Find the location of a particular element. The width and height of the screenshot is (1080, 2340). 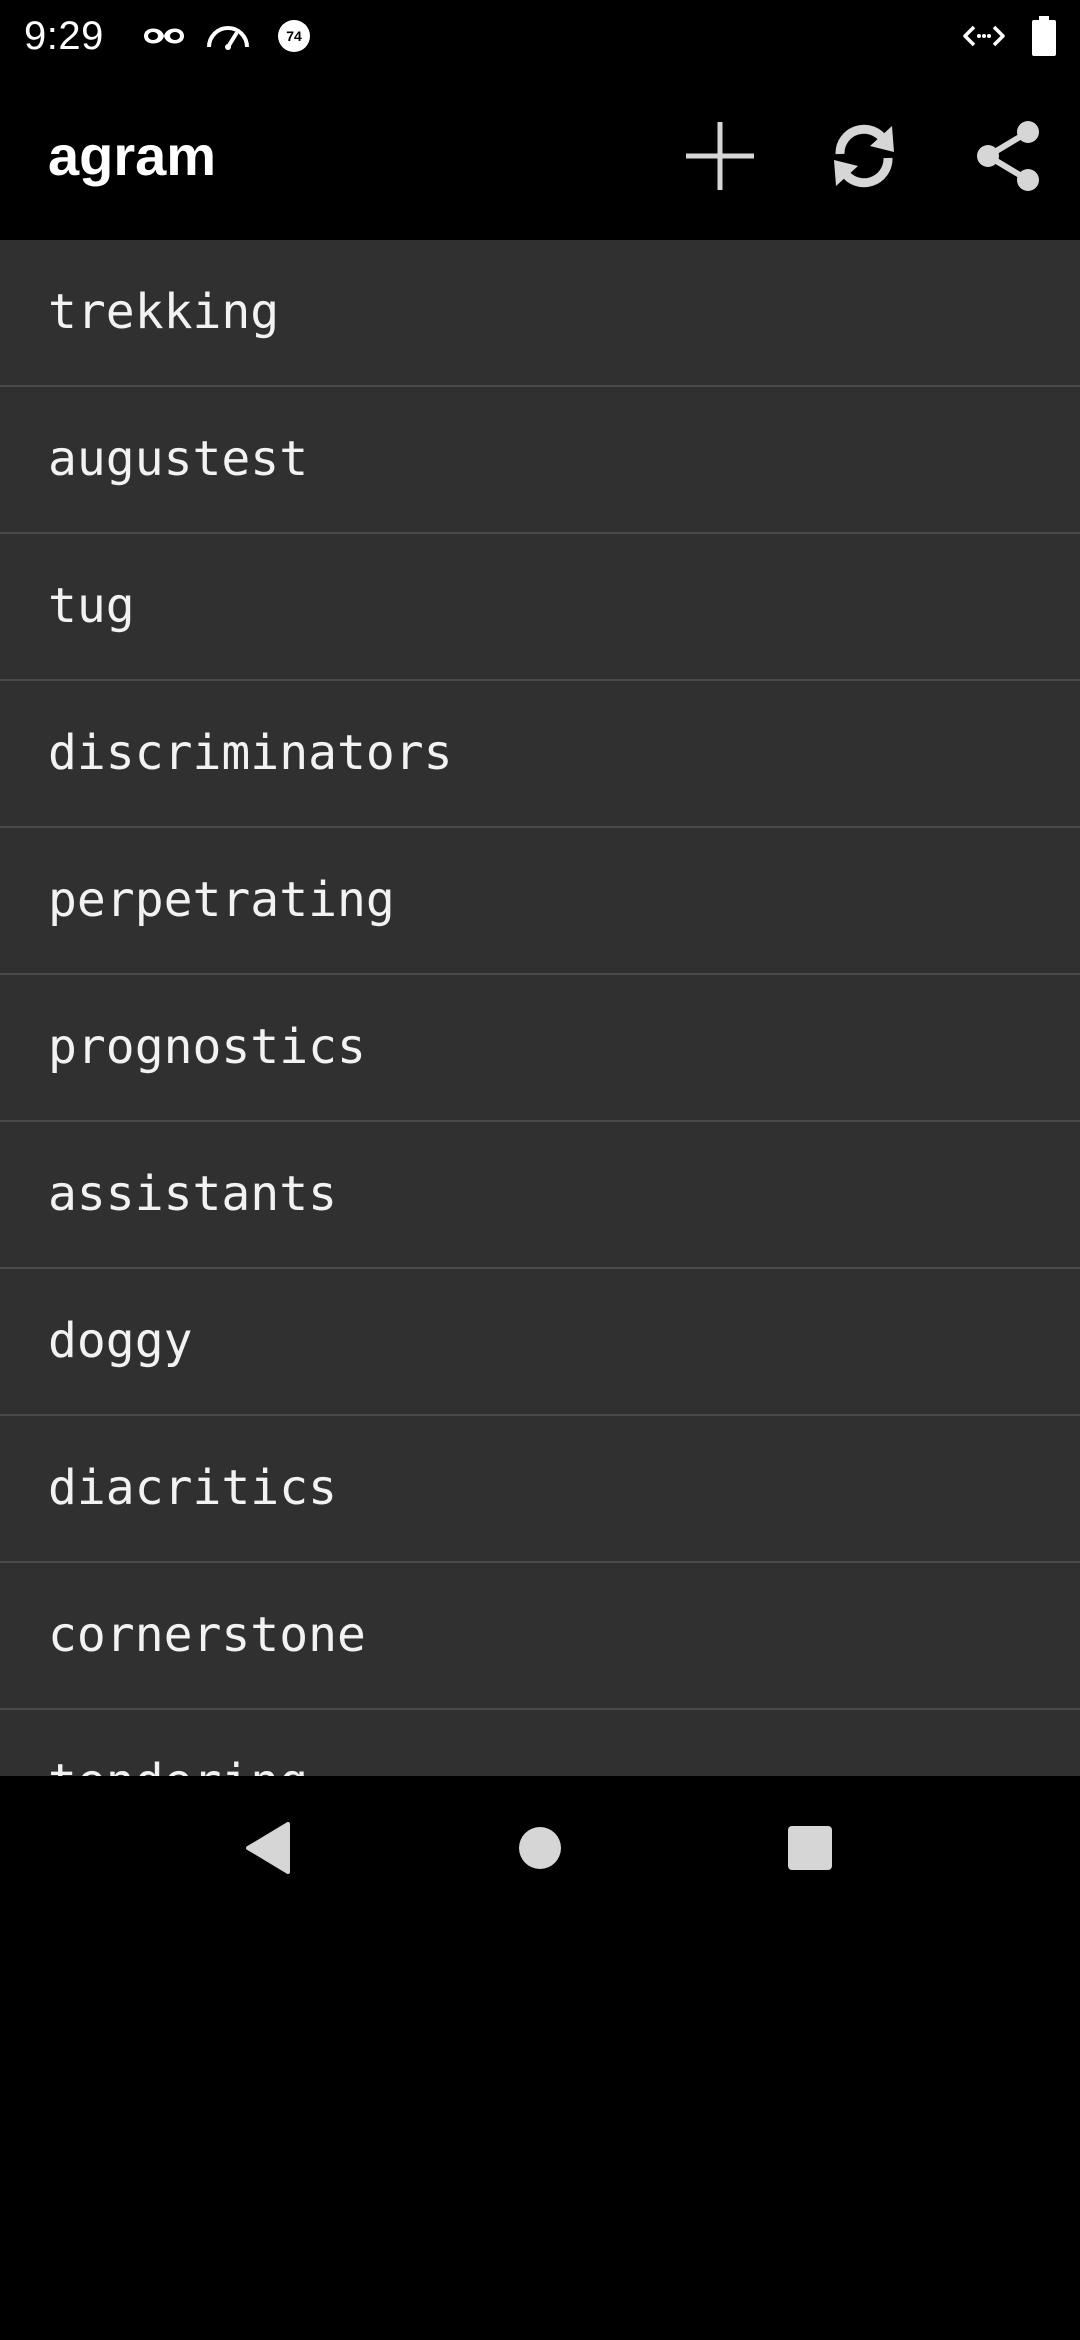

list-item-label: trekking is located at coordinates (164, 312).